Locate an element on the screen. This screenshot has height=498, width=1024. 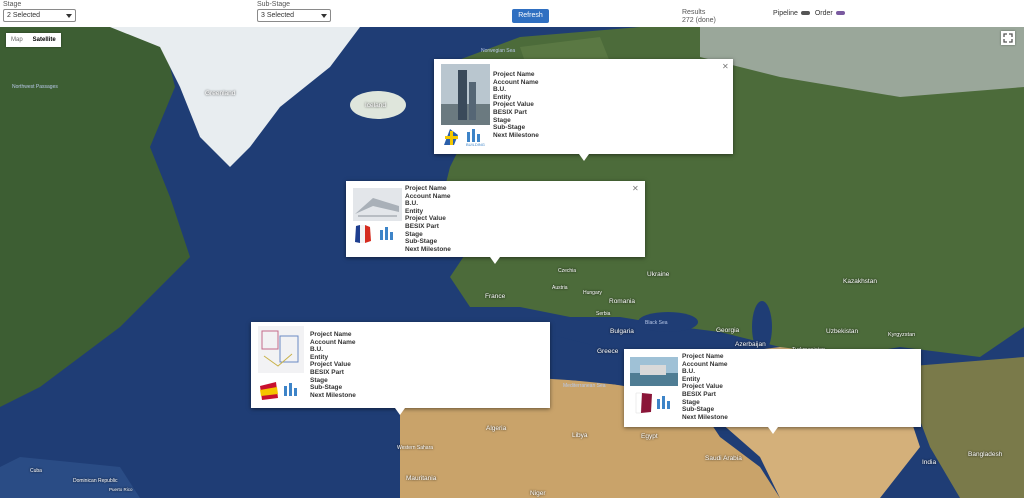
place-label: France is located at coordinates (495, 296).